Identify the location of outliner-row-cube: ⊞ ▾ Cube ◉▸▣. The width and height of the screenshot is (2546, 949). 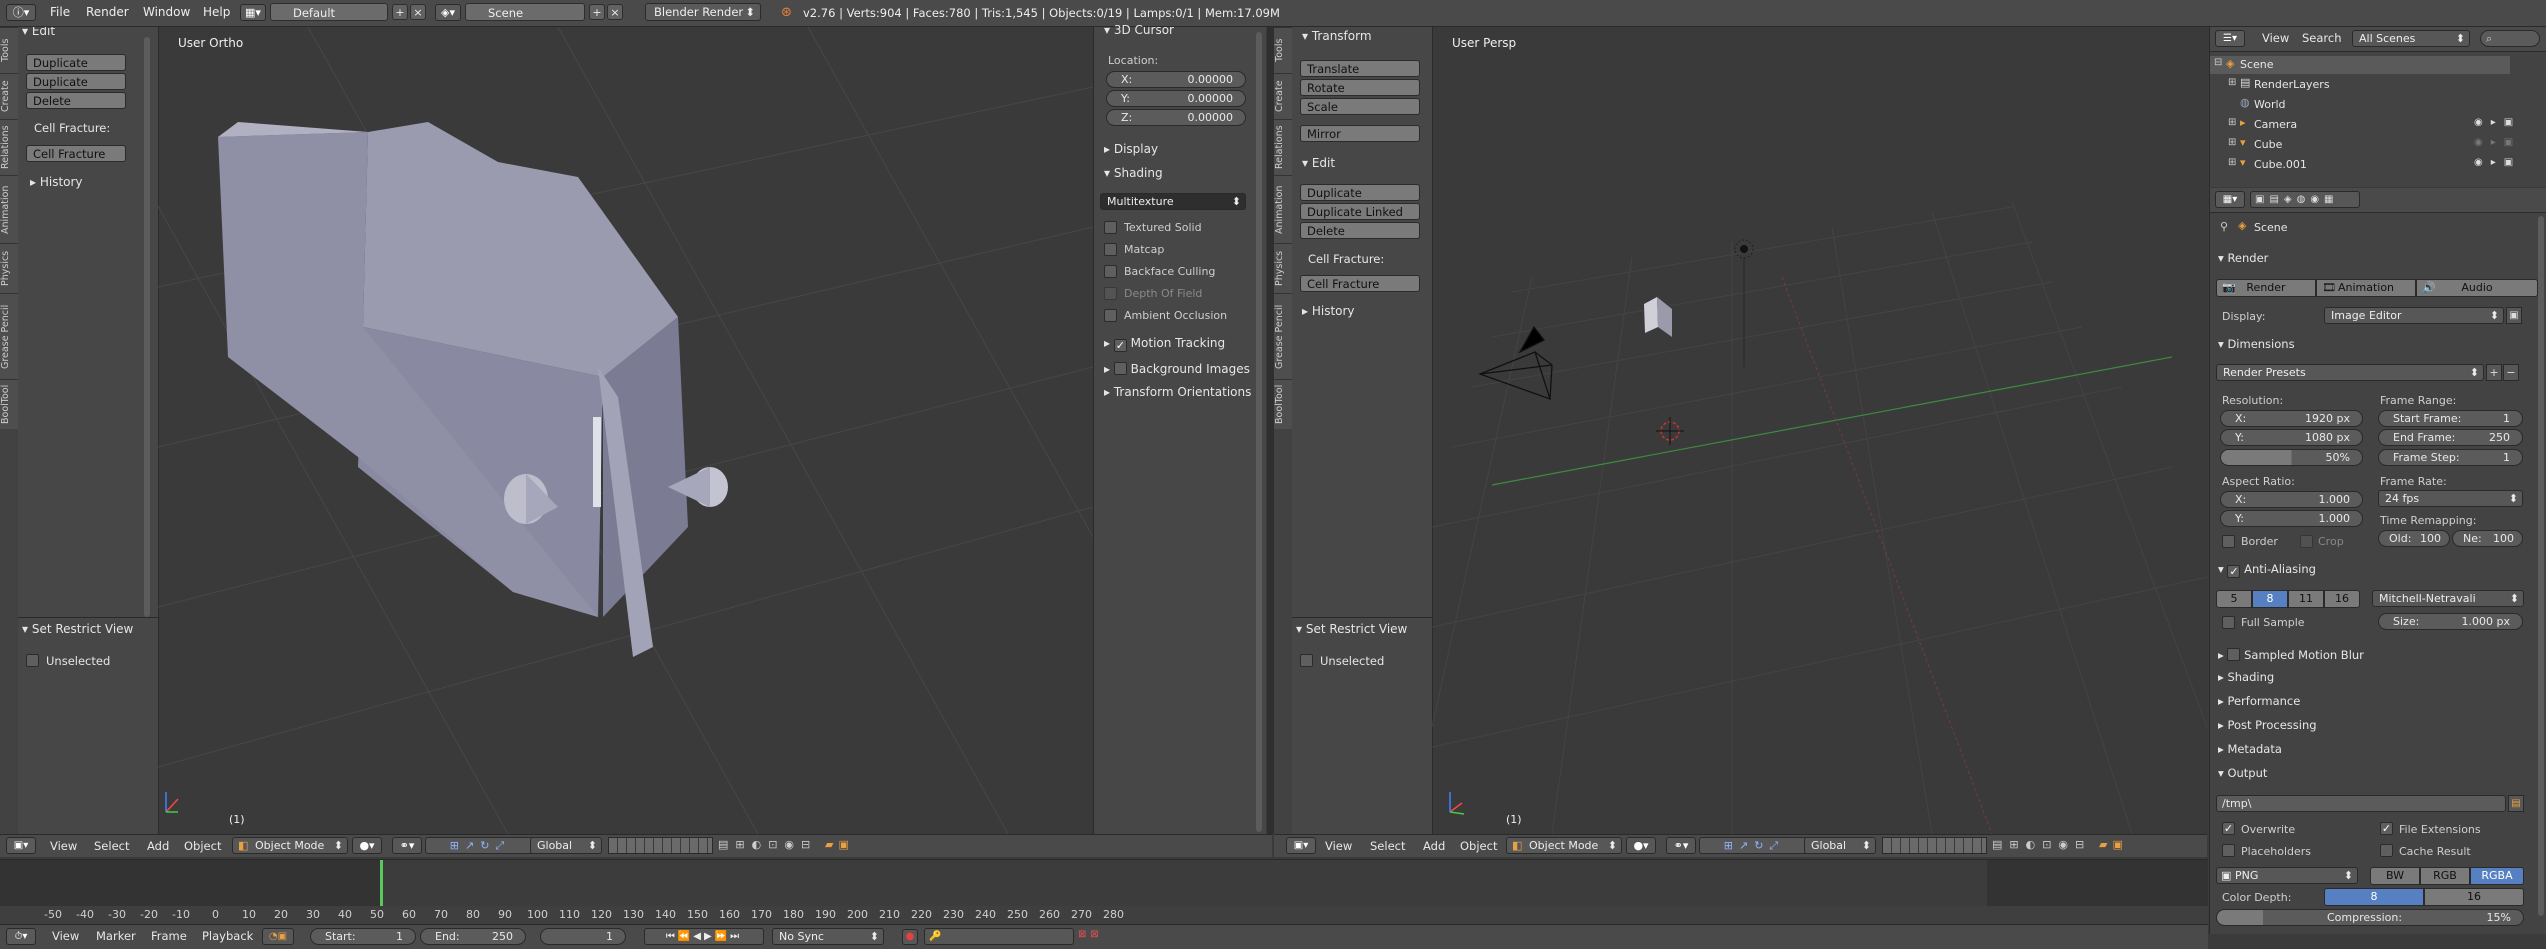
(2378, 145).